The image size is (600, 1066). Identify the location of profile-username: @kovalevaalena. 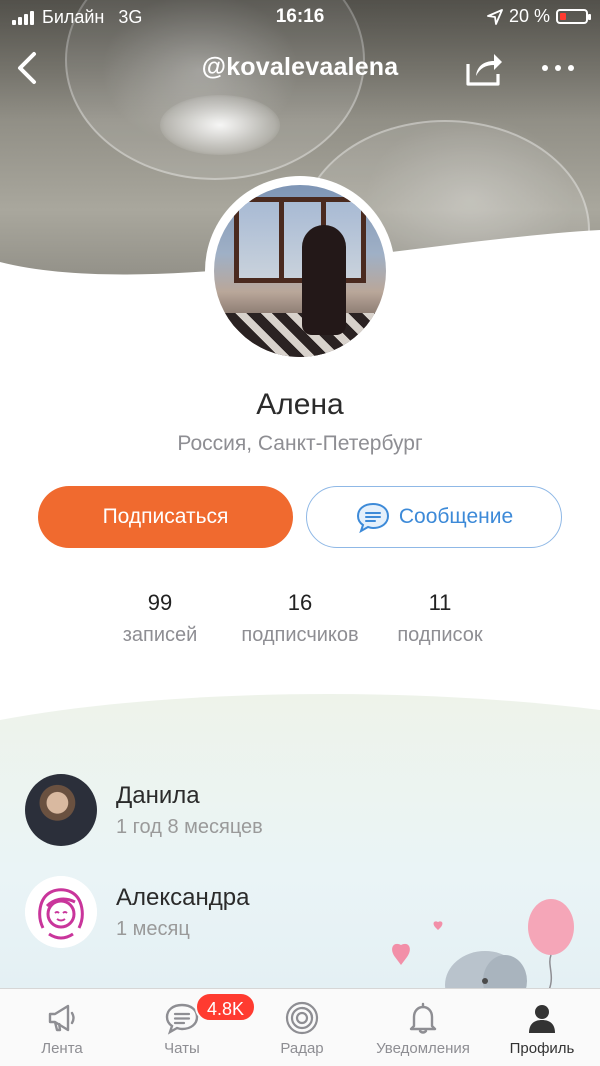
(300, 67).